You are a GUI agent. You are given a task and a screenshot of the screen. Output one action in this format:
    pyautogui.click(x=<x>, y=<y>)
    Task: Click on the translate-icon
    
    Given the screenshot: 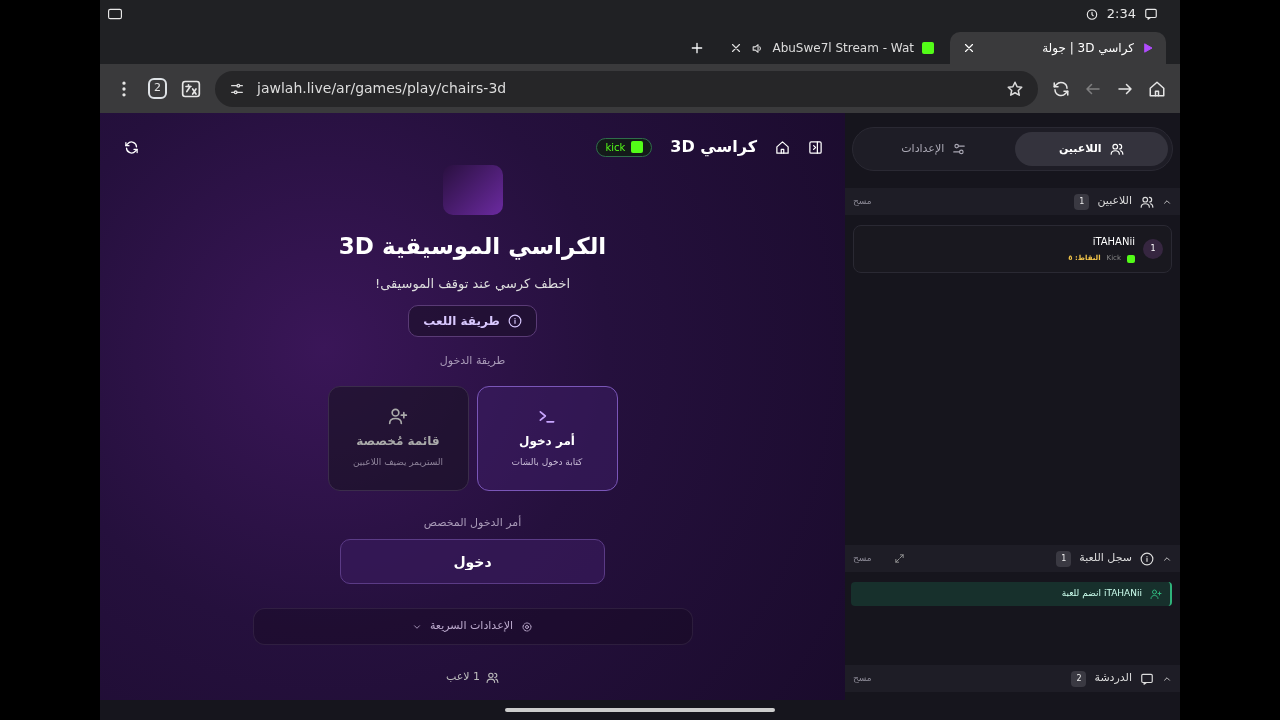 What is the action you would take?
    pyautogui.click(x=191, y=88)
    